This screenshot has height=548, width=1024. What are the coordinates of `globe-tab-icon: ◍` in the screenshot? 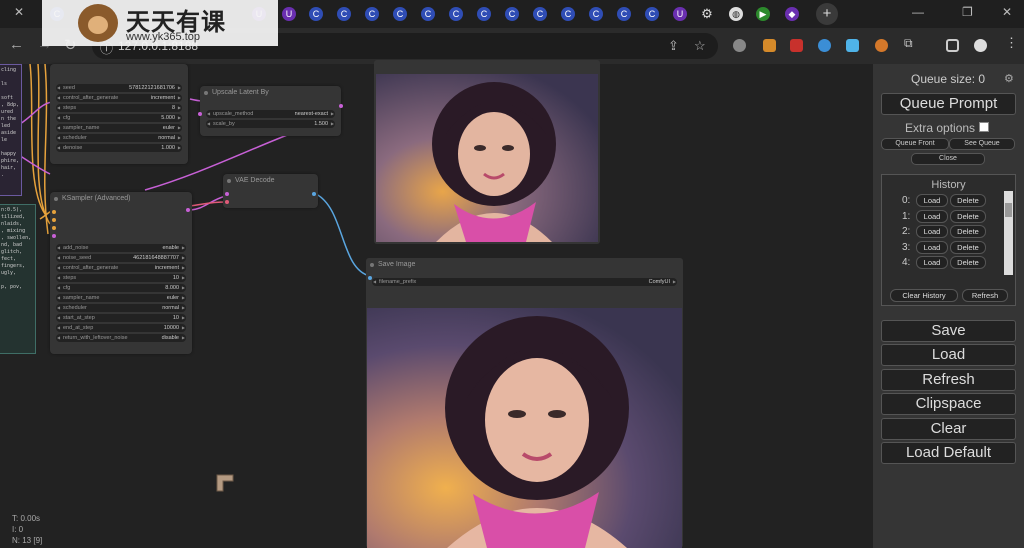 It's located at (736, 14).